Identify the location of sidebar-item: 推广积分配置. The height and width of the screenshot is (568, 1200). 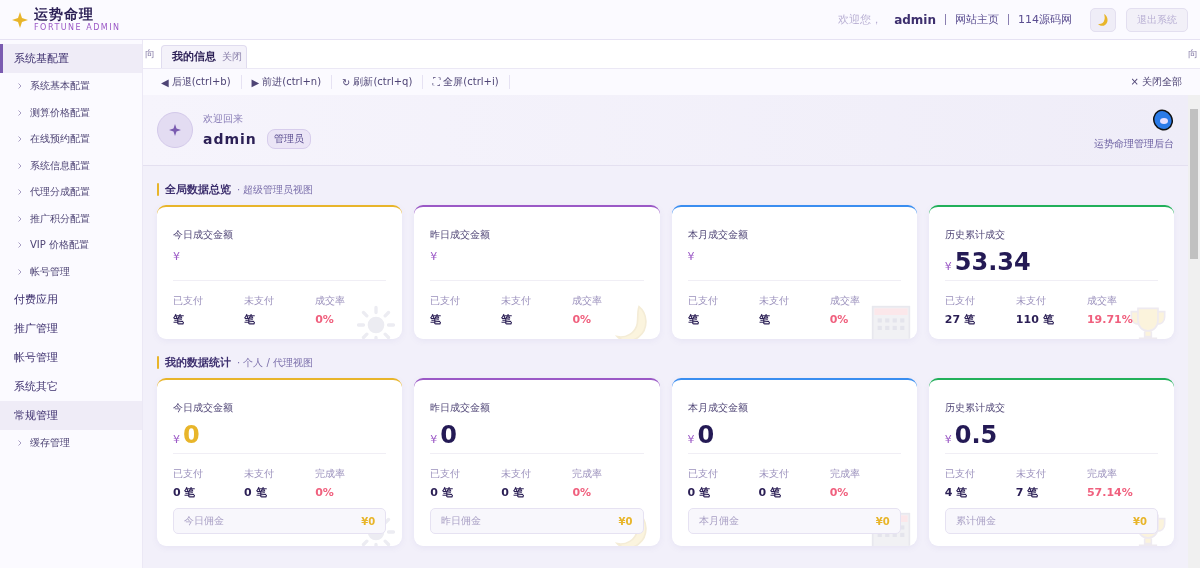
(71, 218).